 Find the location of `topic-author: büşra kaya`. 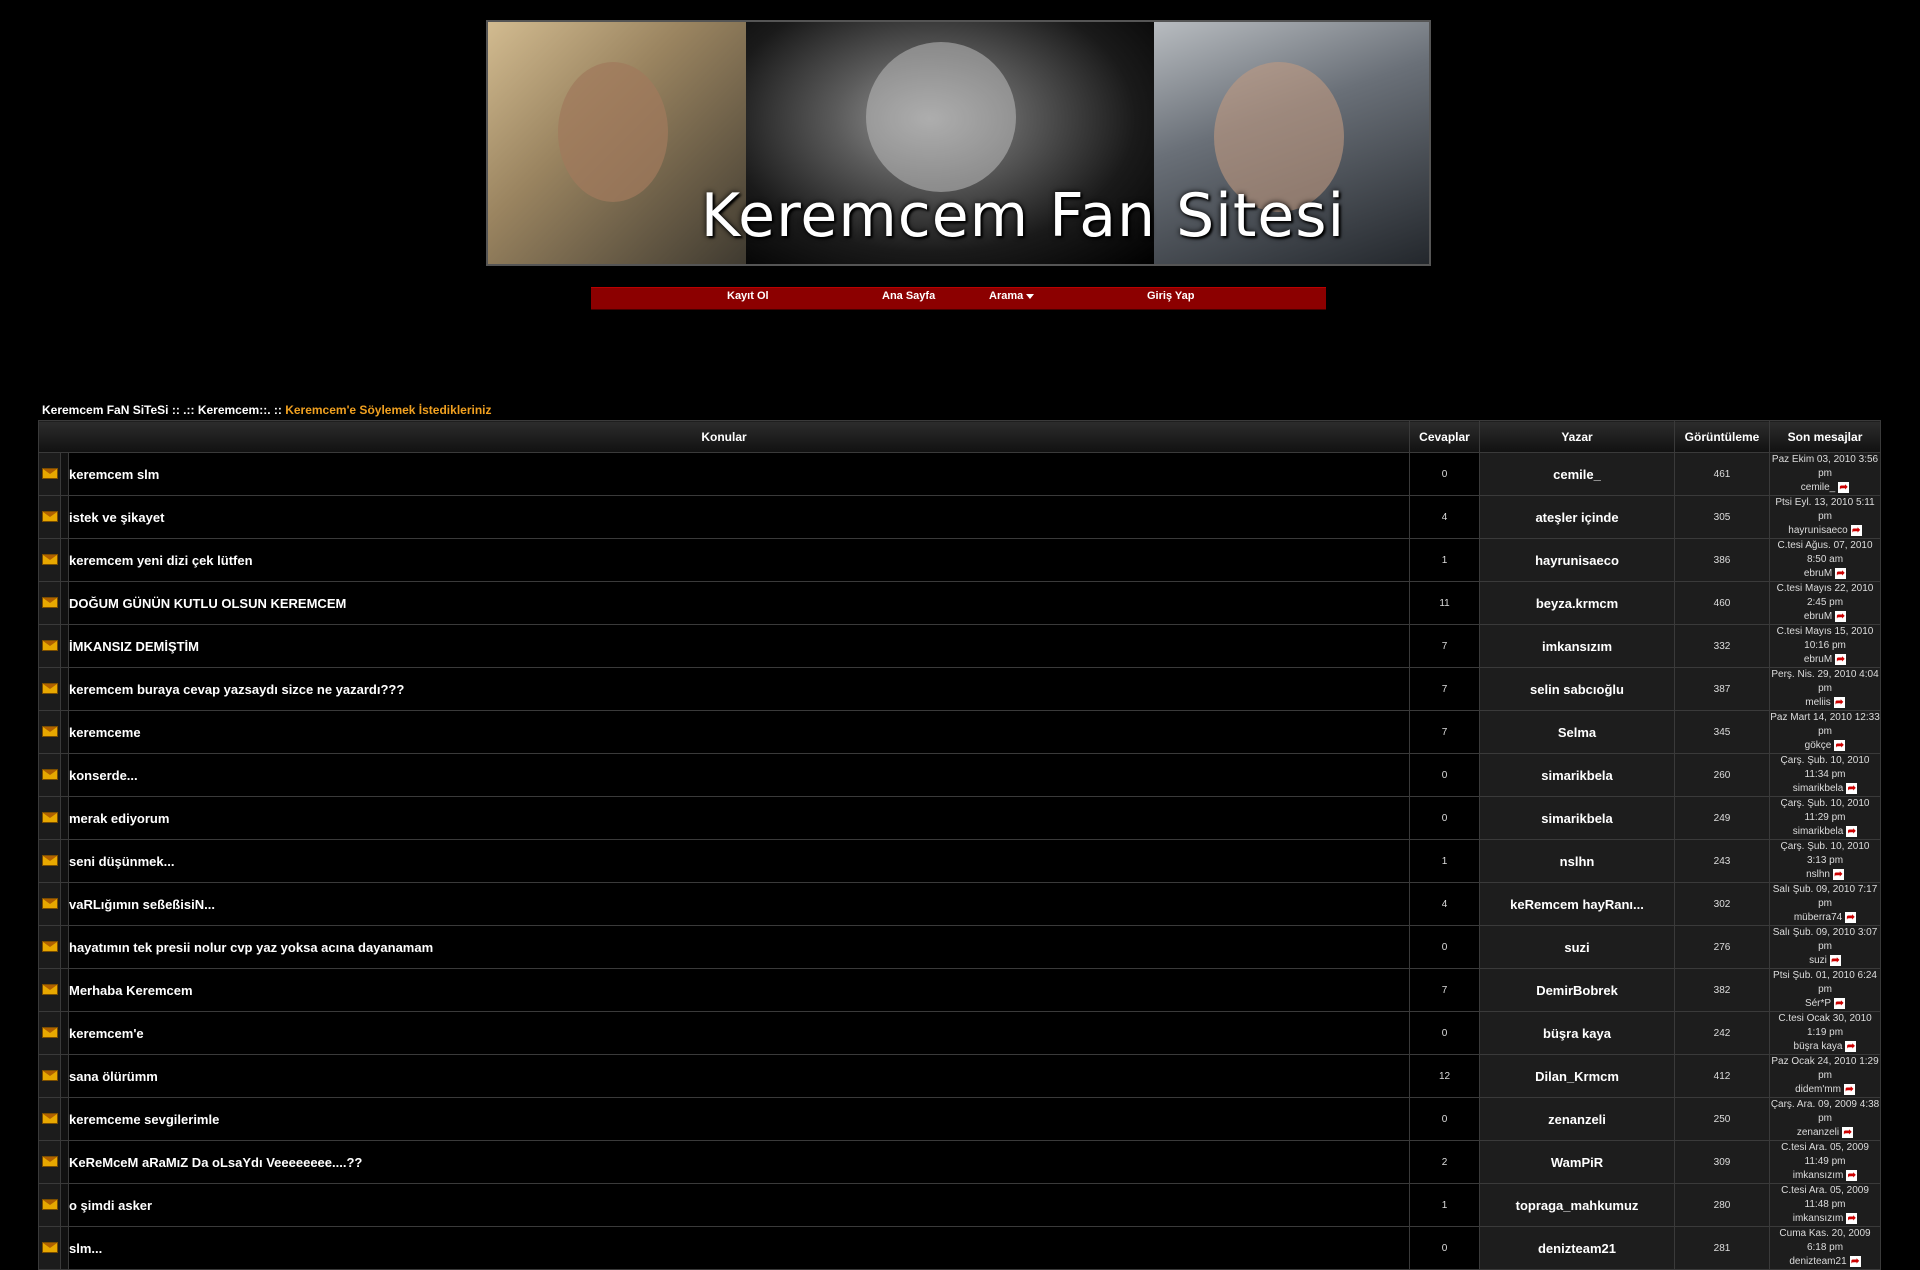

topic-author: büşra kaya is located at coordinates (1577, 1033).